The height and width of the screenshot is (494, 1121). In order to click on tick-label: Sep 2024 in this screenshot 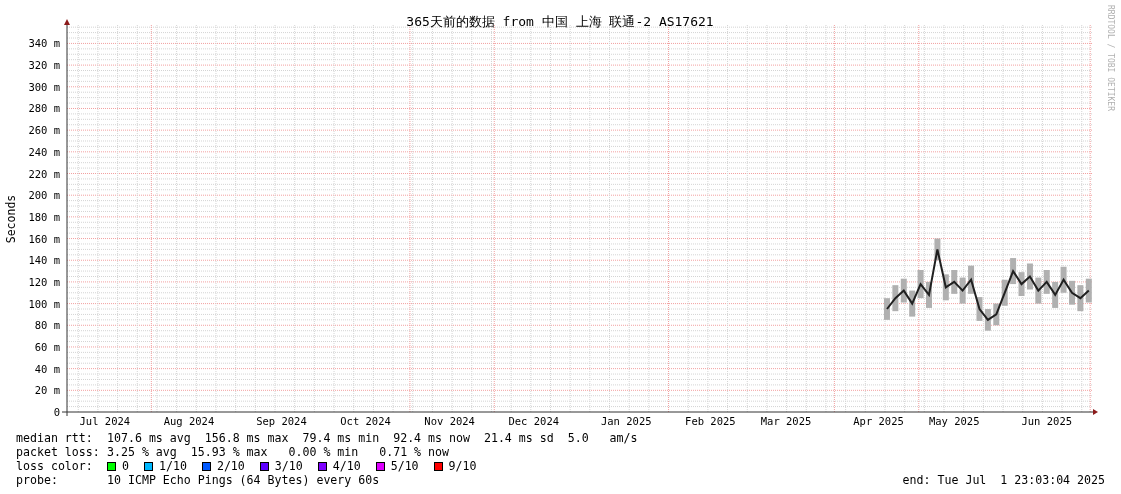, I will do `click(281, 421)`.